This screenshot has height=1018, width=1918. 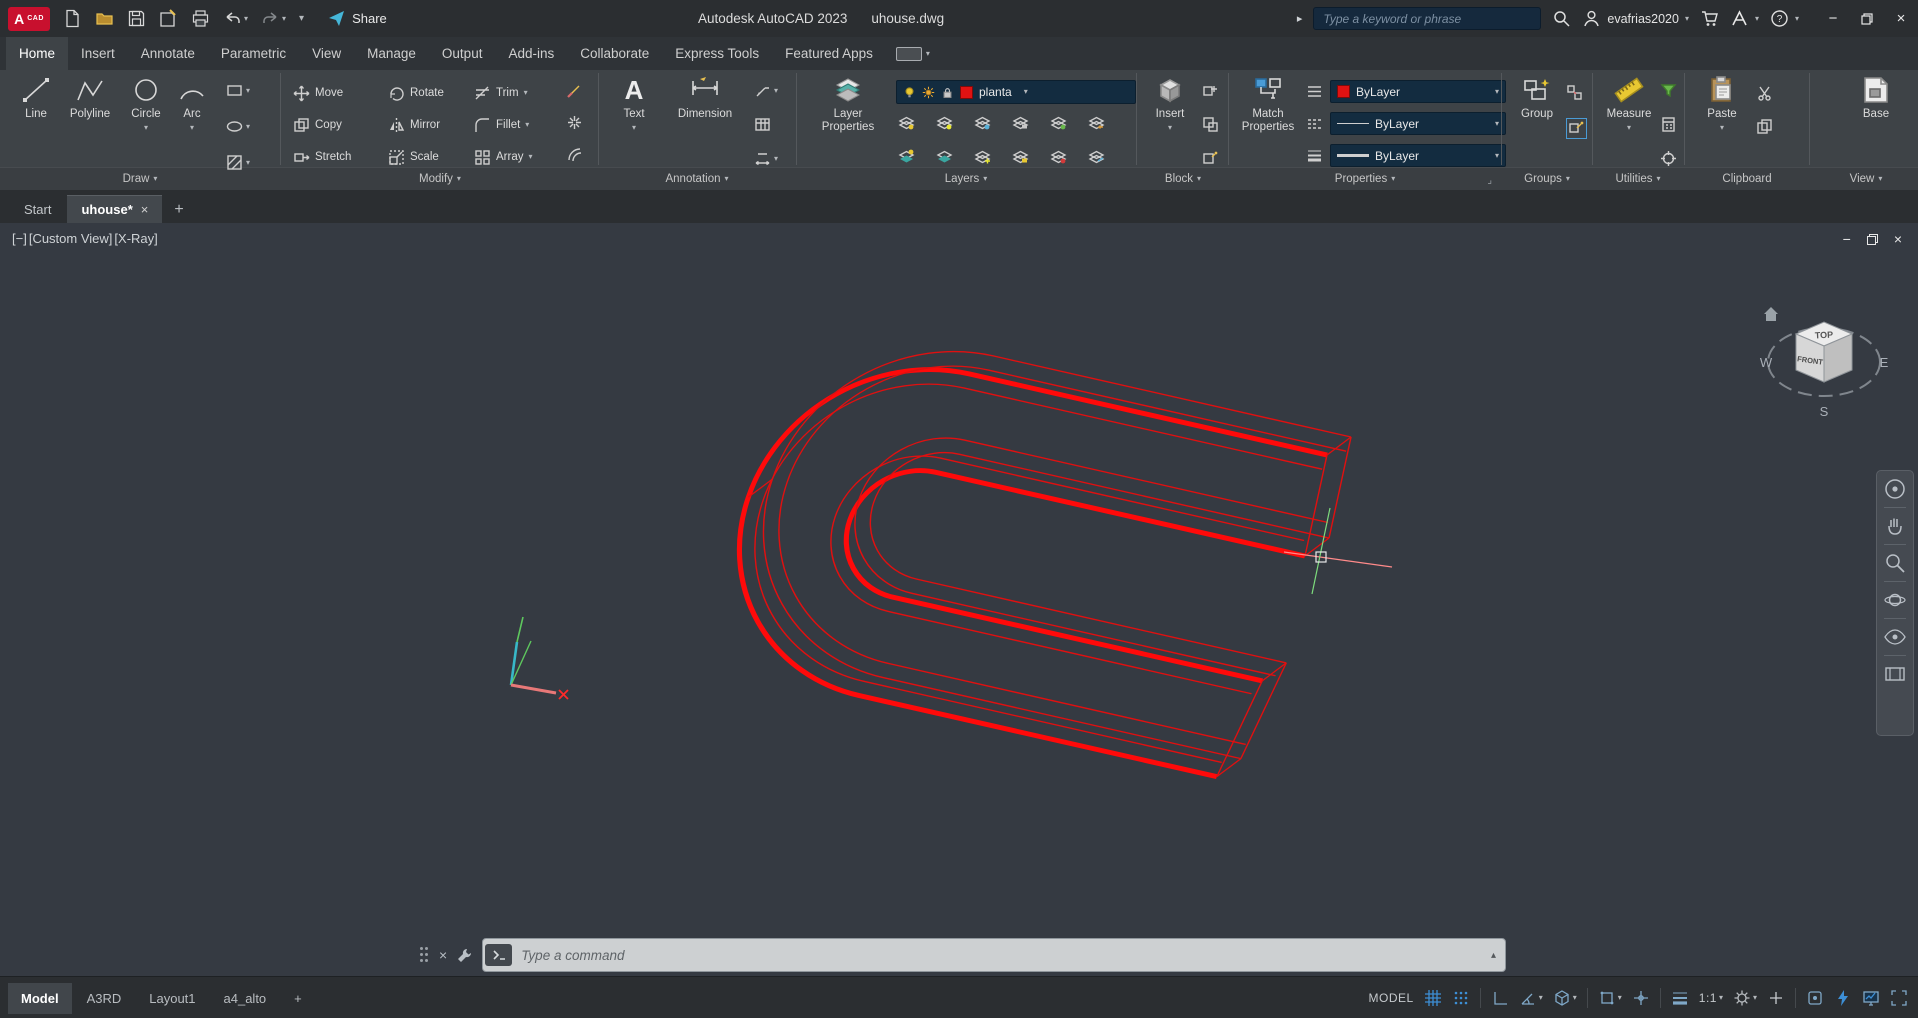 What do you see at coordinates (966, 179) in the screenshot?
I see `layers-panel-label: Layers ▾` at bounding box center [966, 179].